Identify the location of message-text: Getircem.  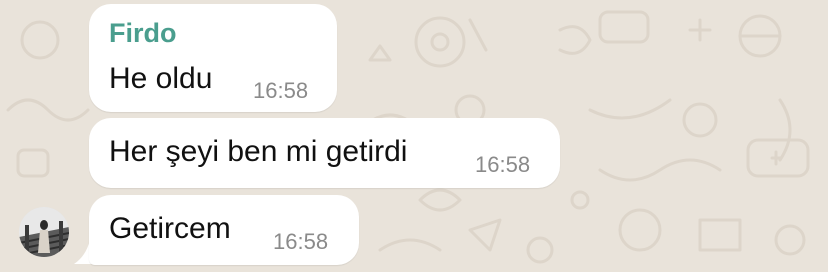
(170, 228).